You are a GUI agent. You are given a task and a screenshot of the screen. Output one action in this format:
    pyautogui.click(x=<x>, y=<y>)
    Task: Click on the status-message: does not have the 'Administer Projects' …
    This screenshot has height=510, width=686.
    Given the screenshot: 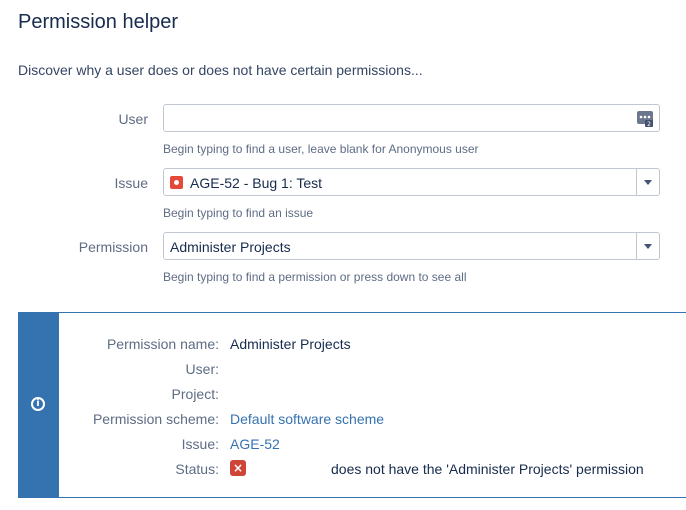 What is the action you would take?
    pyautogui.click(x=487, y=469)
    